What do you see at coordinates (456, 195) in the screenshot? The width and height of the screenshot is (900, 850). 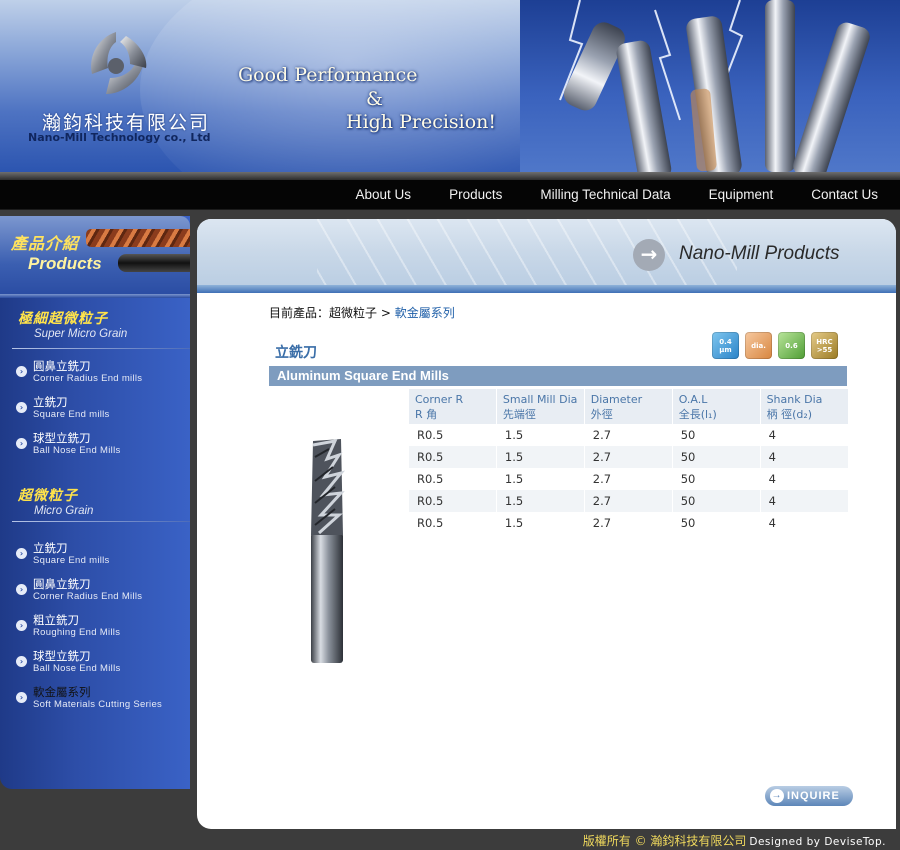 I see `nav-products: Products` at bounding box center [456, 195].